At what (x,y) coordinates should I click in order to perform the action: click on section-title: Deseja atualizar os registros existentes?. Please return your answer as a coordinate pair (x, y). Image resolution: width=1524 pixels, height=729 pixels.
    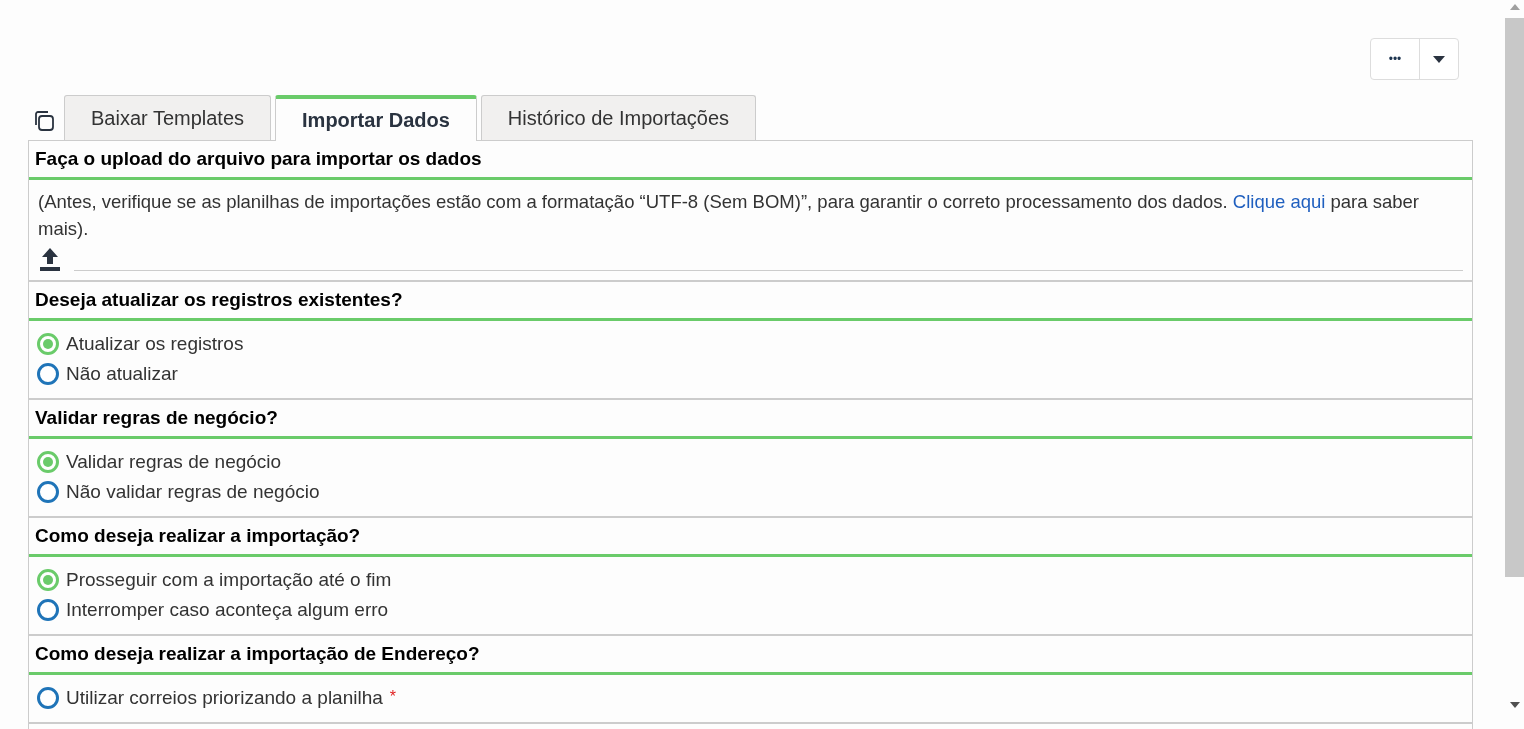
    Looking at the image, I should click on (219, 299).